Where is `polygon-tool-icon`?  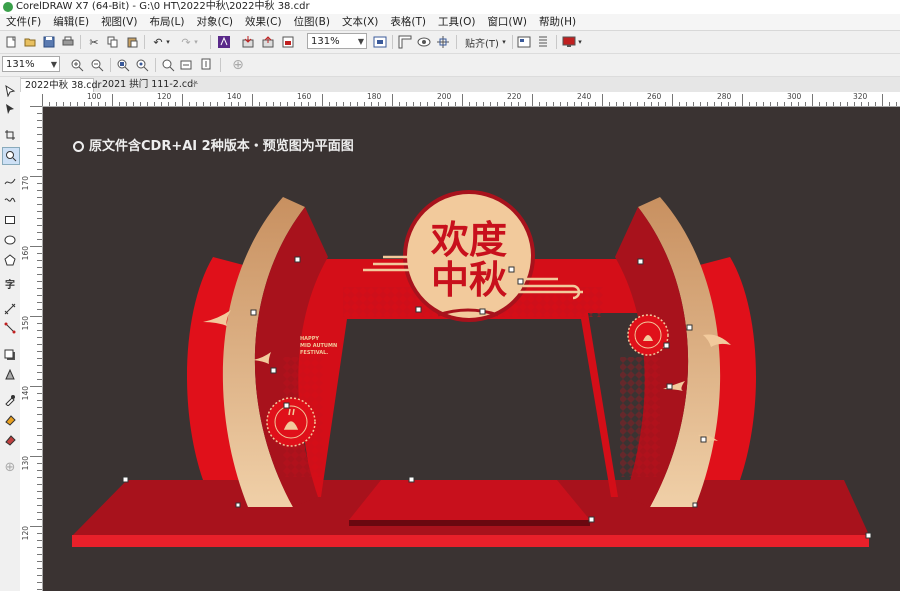 polygon-tool-icon is located at coordinates (10, 260).